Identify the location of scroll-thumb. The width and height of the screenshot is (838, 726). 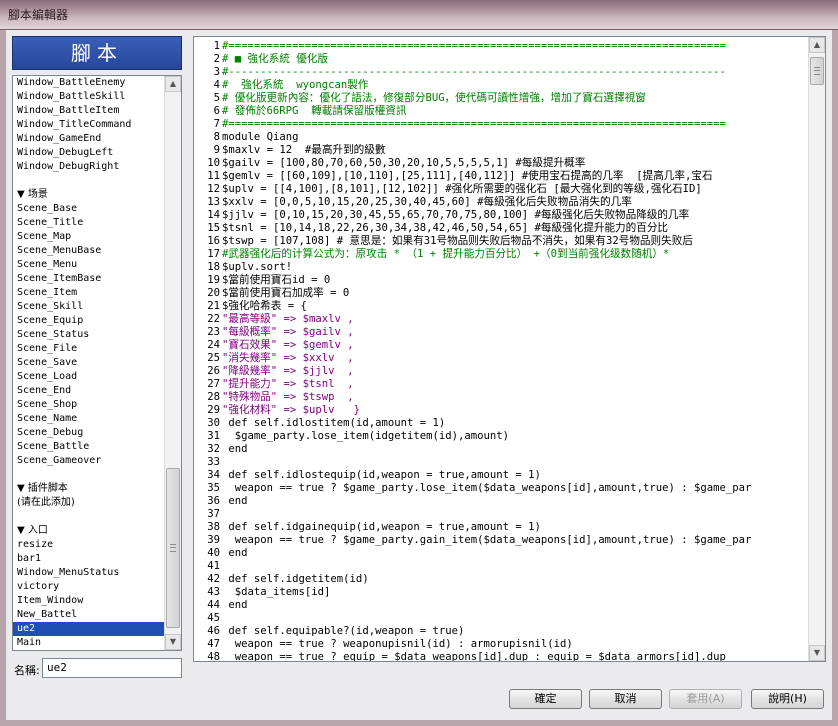
(173, 548).